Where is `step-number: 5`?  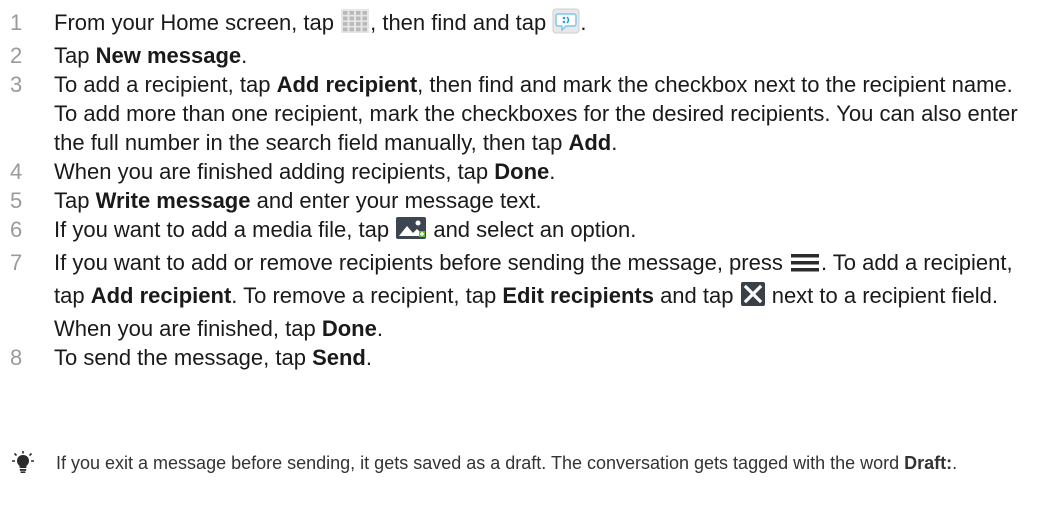 step-number: 5 is located at coordinates (16, 200).